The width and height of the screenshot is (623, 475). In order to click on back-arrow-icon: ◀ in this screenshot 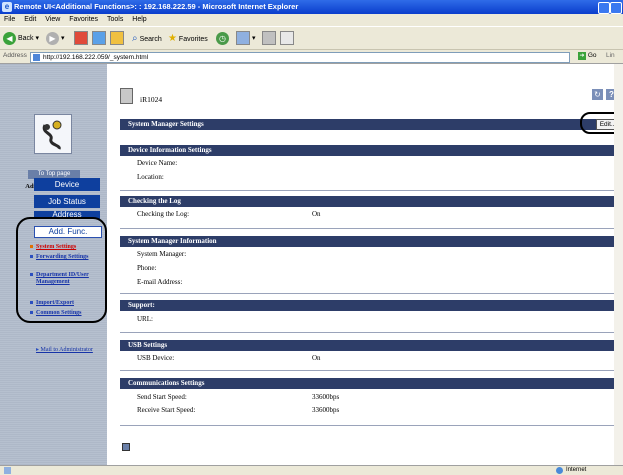, I will do `click(9, 38)`.